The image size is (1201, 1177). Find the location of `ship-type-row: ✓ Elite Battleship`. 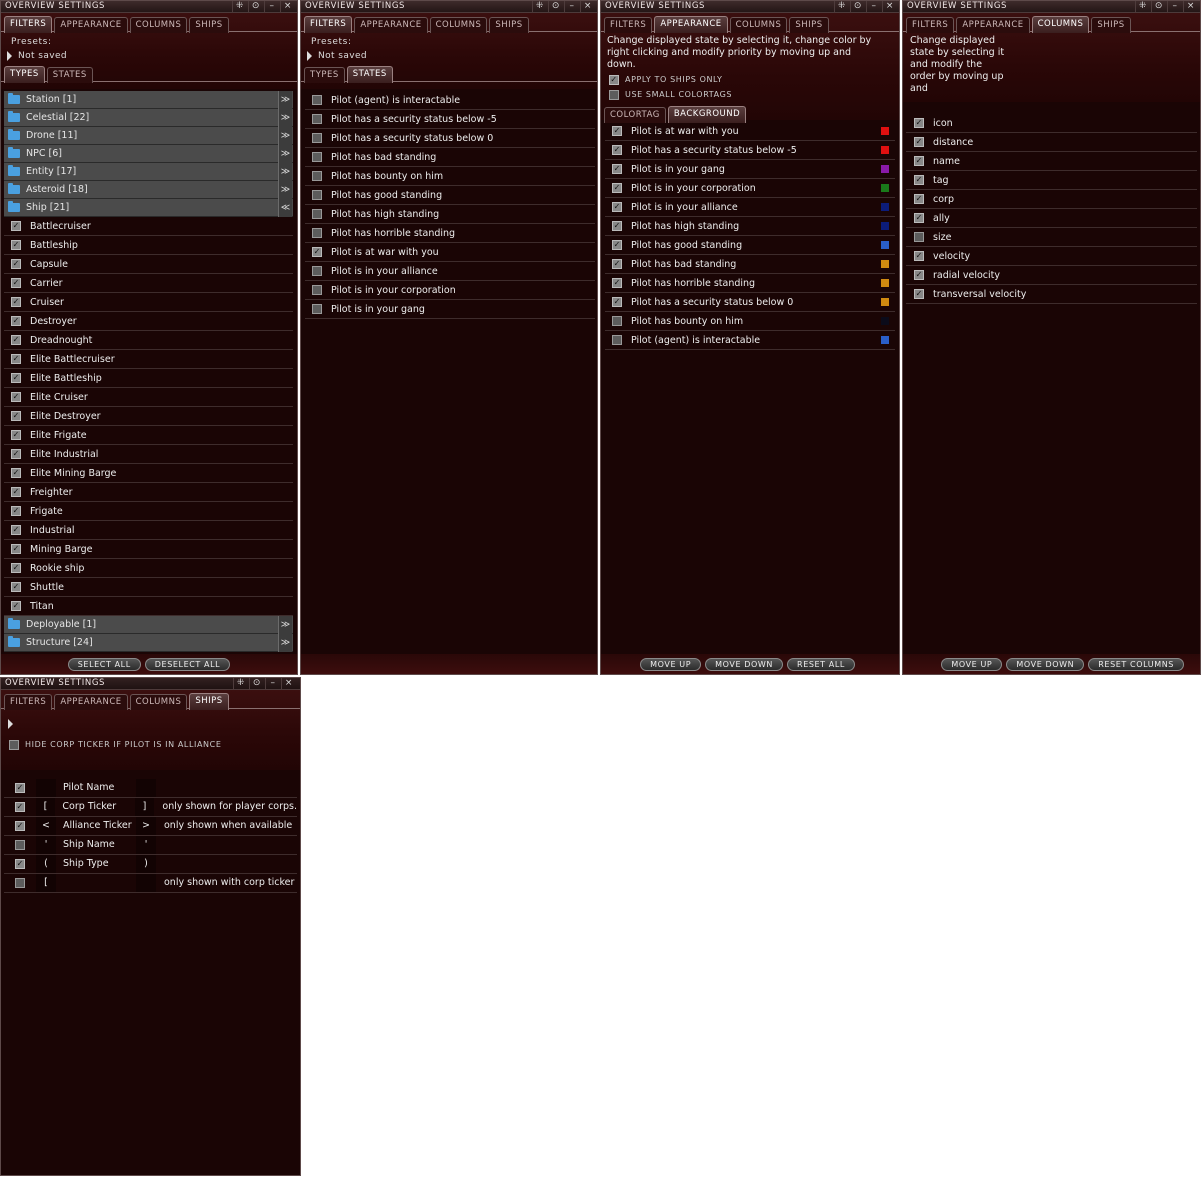

ship-type-row: ✓ Elite Battleship is located at coordinates (148, 378).